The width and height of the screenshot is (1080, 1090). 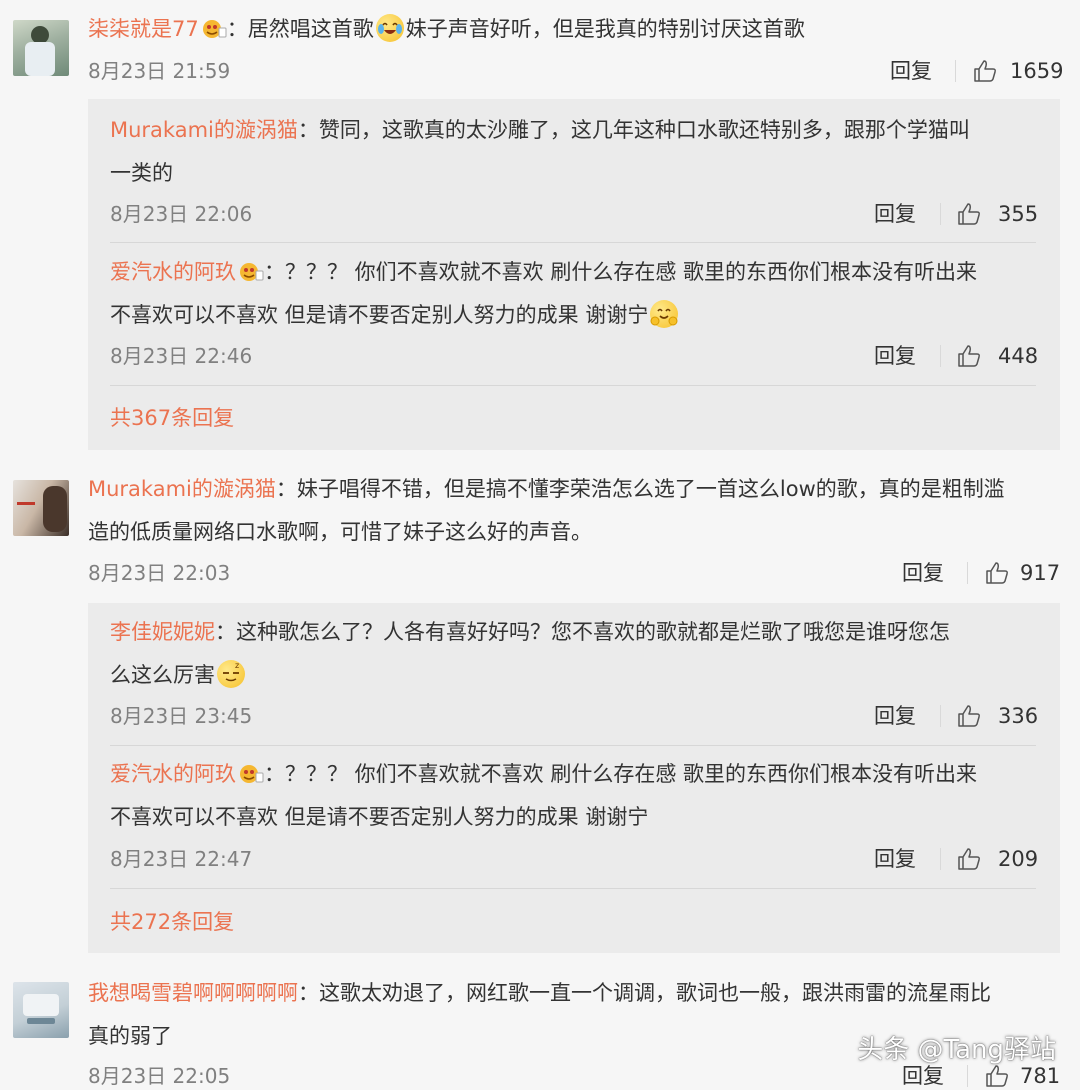 What do you see at coordinates (162, 632) in the screenshot?
I see `username-link: 李佳妮妮妮` at bounding box center [162, 632].